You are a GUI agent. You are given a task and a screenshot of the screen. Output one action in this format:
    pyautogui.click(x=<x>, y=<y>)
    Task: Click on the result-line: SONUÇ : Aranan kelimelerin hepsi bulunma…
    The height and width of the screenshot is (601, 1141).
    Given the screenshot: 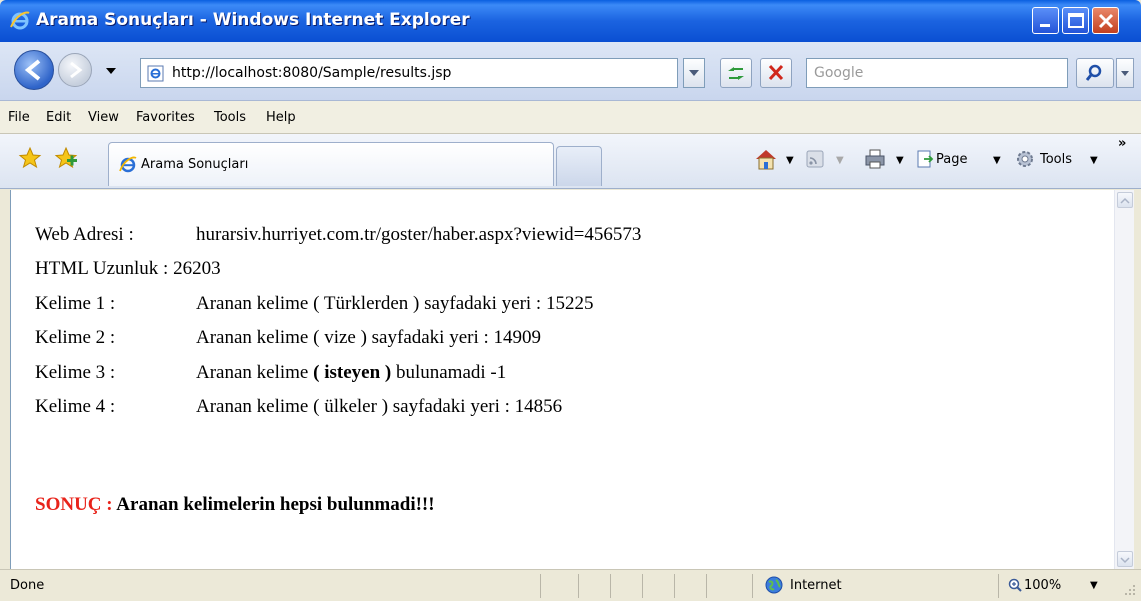 What is the action you would take?
    pyautogui.click(x=235, y=505)
    